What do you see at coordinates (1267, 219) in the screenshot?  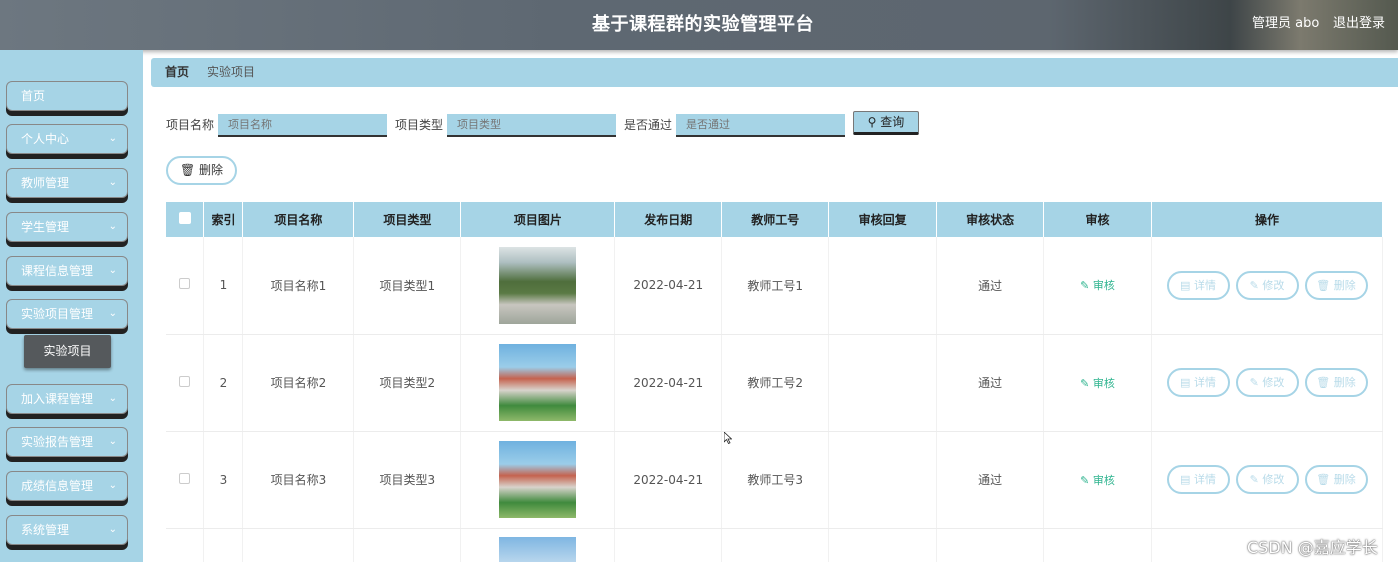 I see `column-header: 操作` at bounding box center [1267, 219].